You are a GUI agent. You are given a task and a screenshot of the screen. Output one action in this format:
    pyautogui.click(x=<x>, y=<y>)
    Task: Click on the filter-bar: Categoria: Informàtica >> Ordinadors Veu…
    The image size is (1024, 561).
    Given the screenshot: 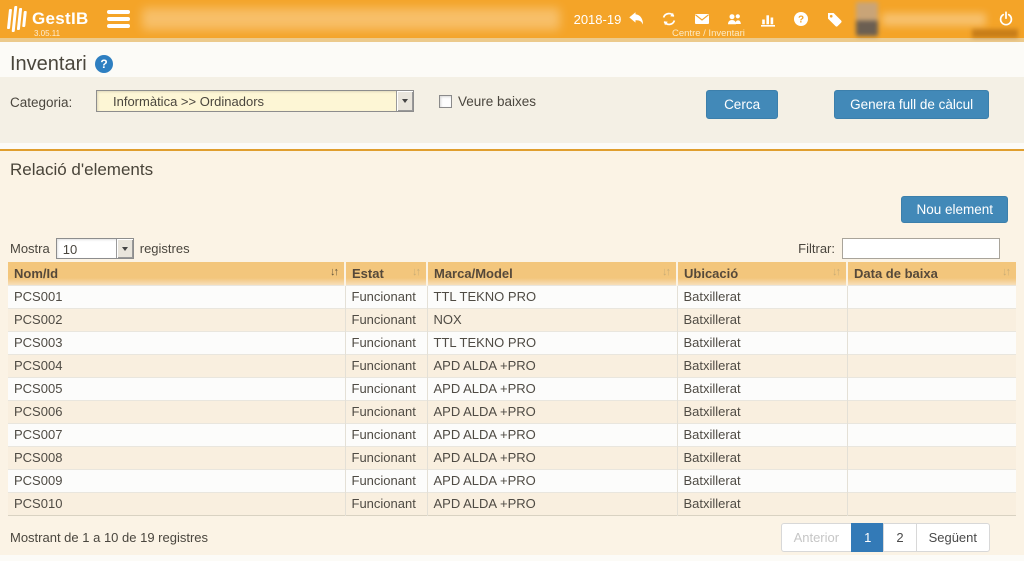 What is the action you would take?
    pyautogui.click(x=512, y=110)
    